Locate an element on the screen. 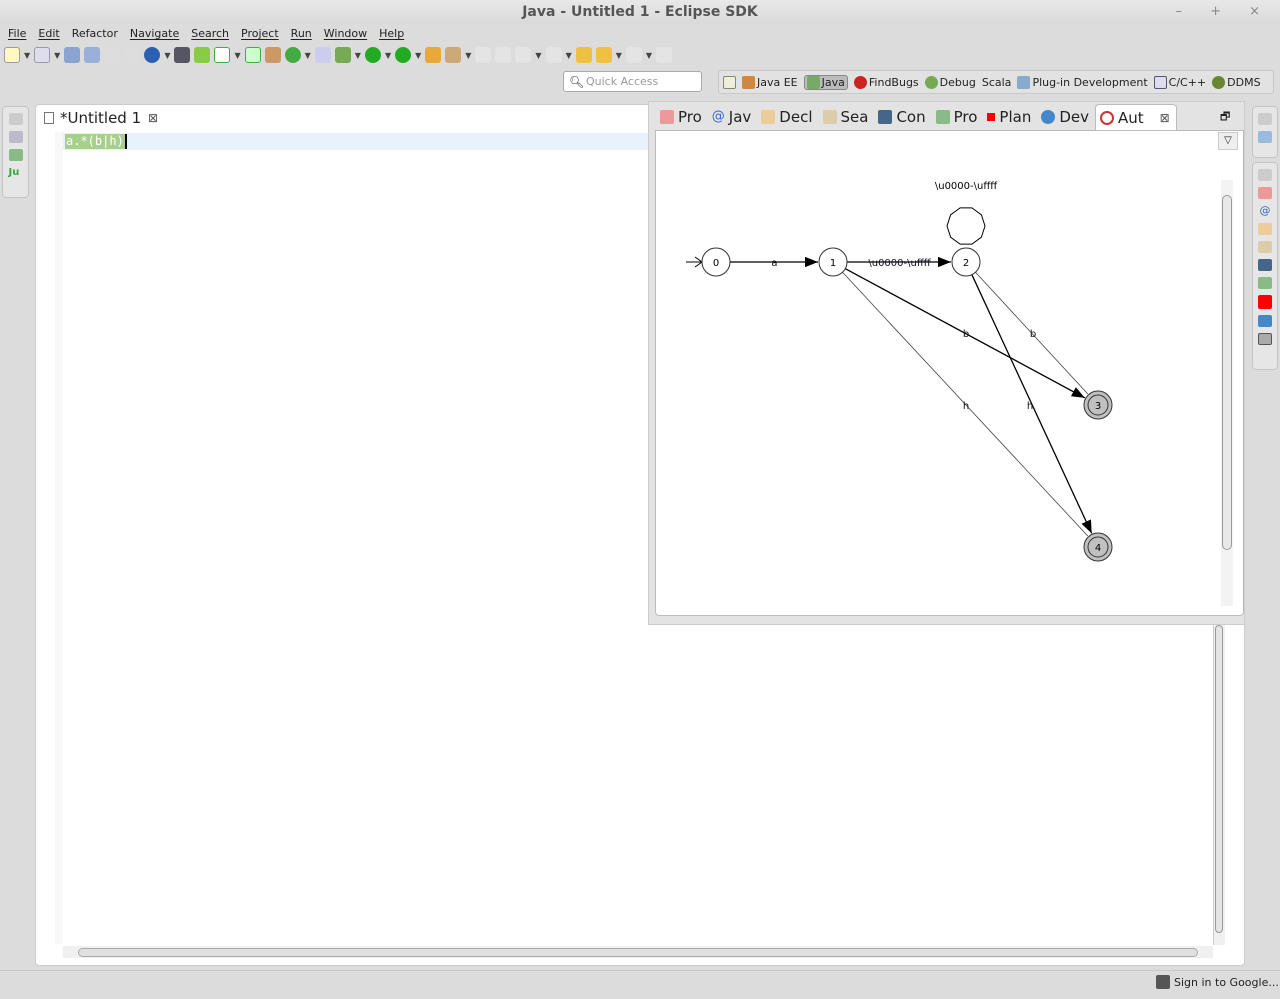 This screenshot has width=1280, height=999. perspective-plugin-development: Plug-in Development is located at coordinates (1082, 82).